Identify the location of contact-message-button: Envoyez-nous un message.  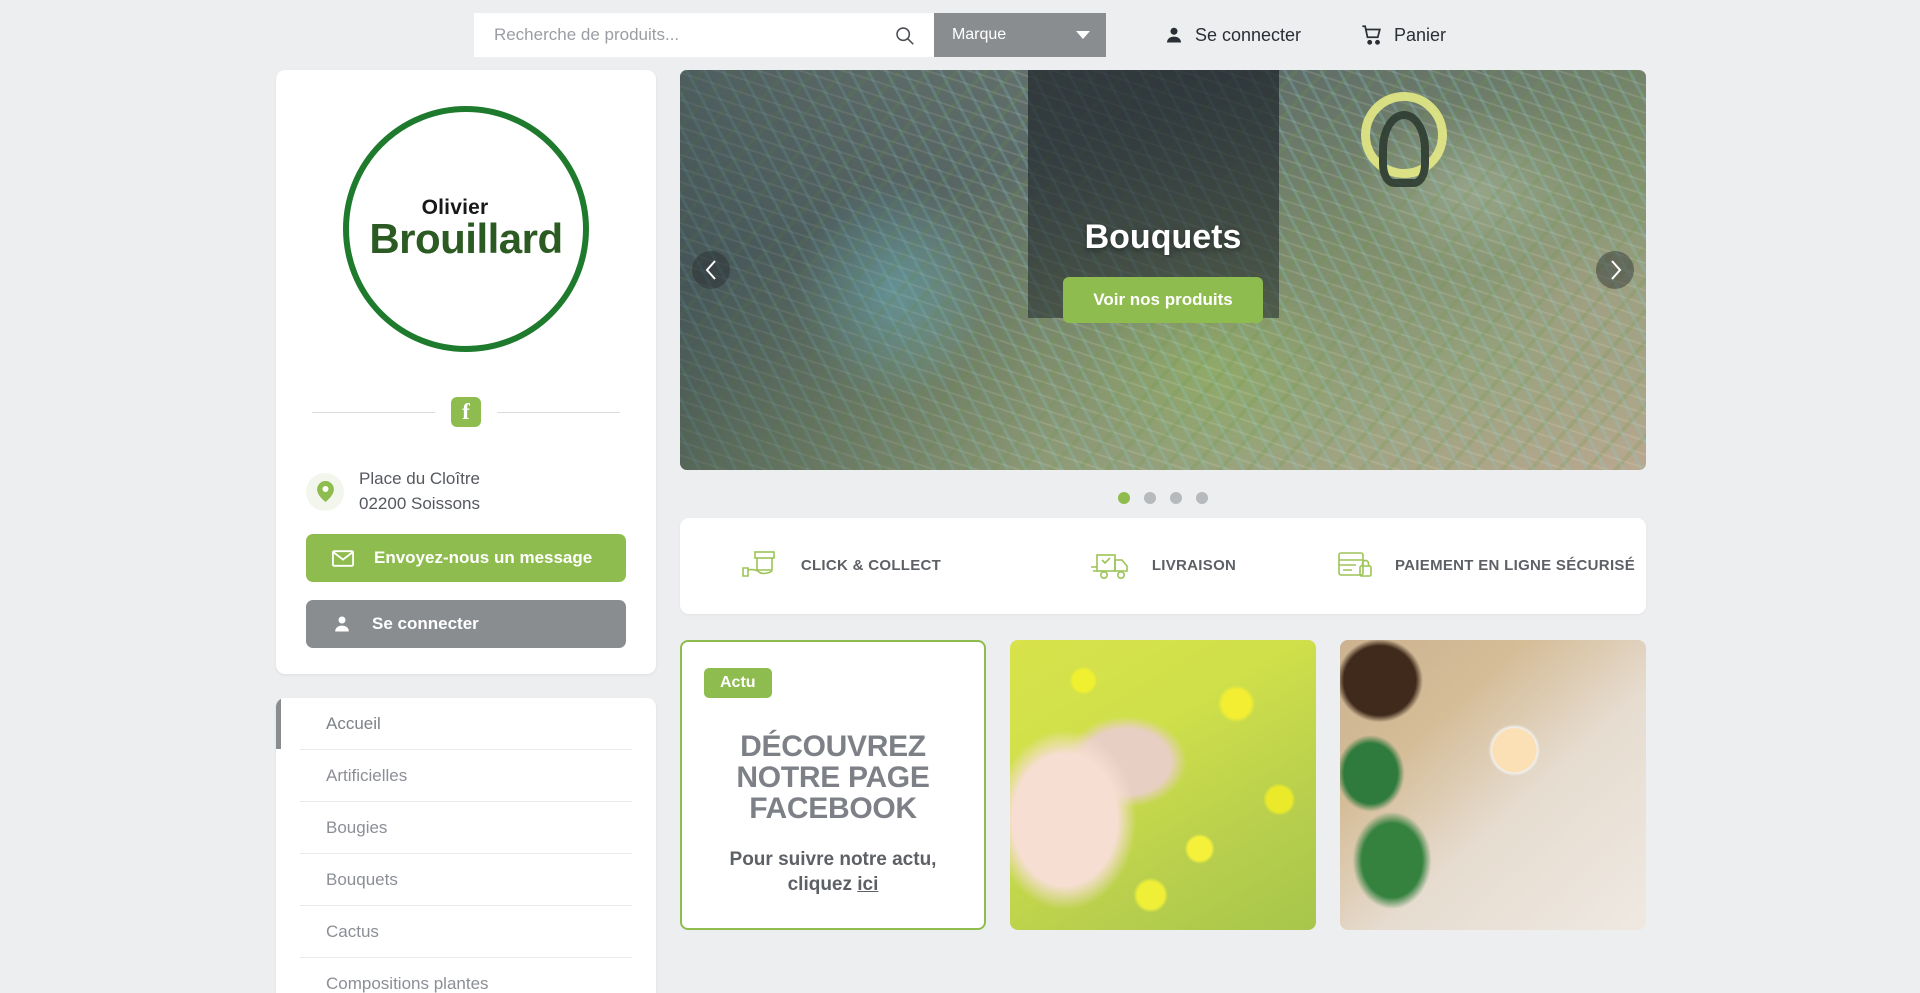
(466, 558).